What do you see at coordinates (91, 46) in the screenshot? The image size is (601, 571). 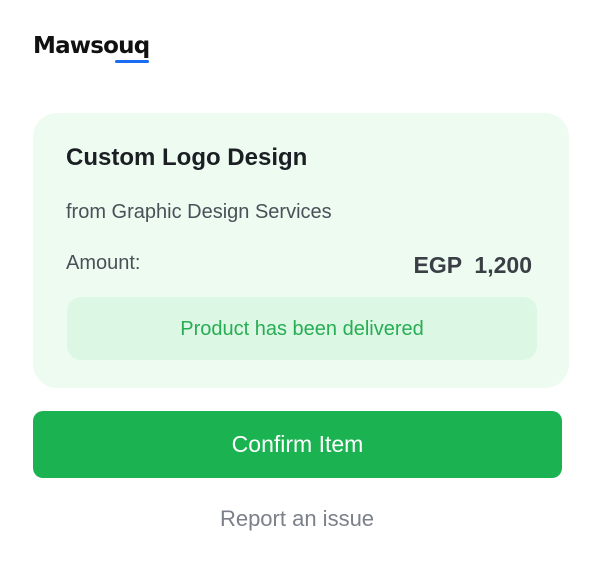 I see `brand-name: Mawsouq` at bounding box center [91, 46].